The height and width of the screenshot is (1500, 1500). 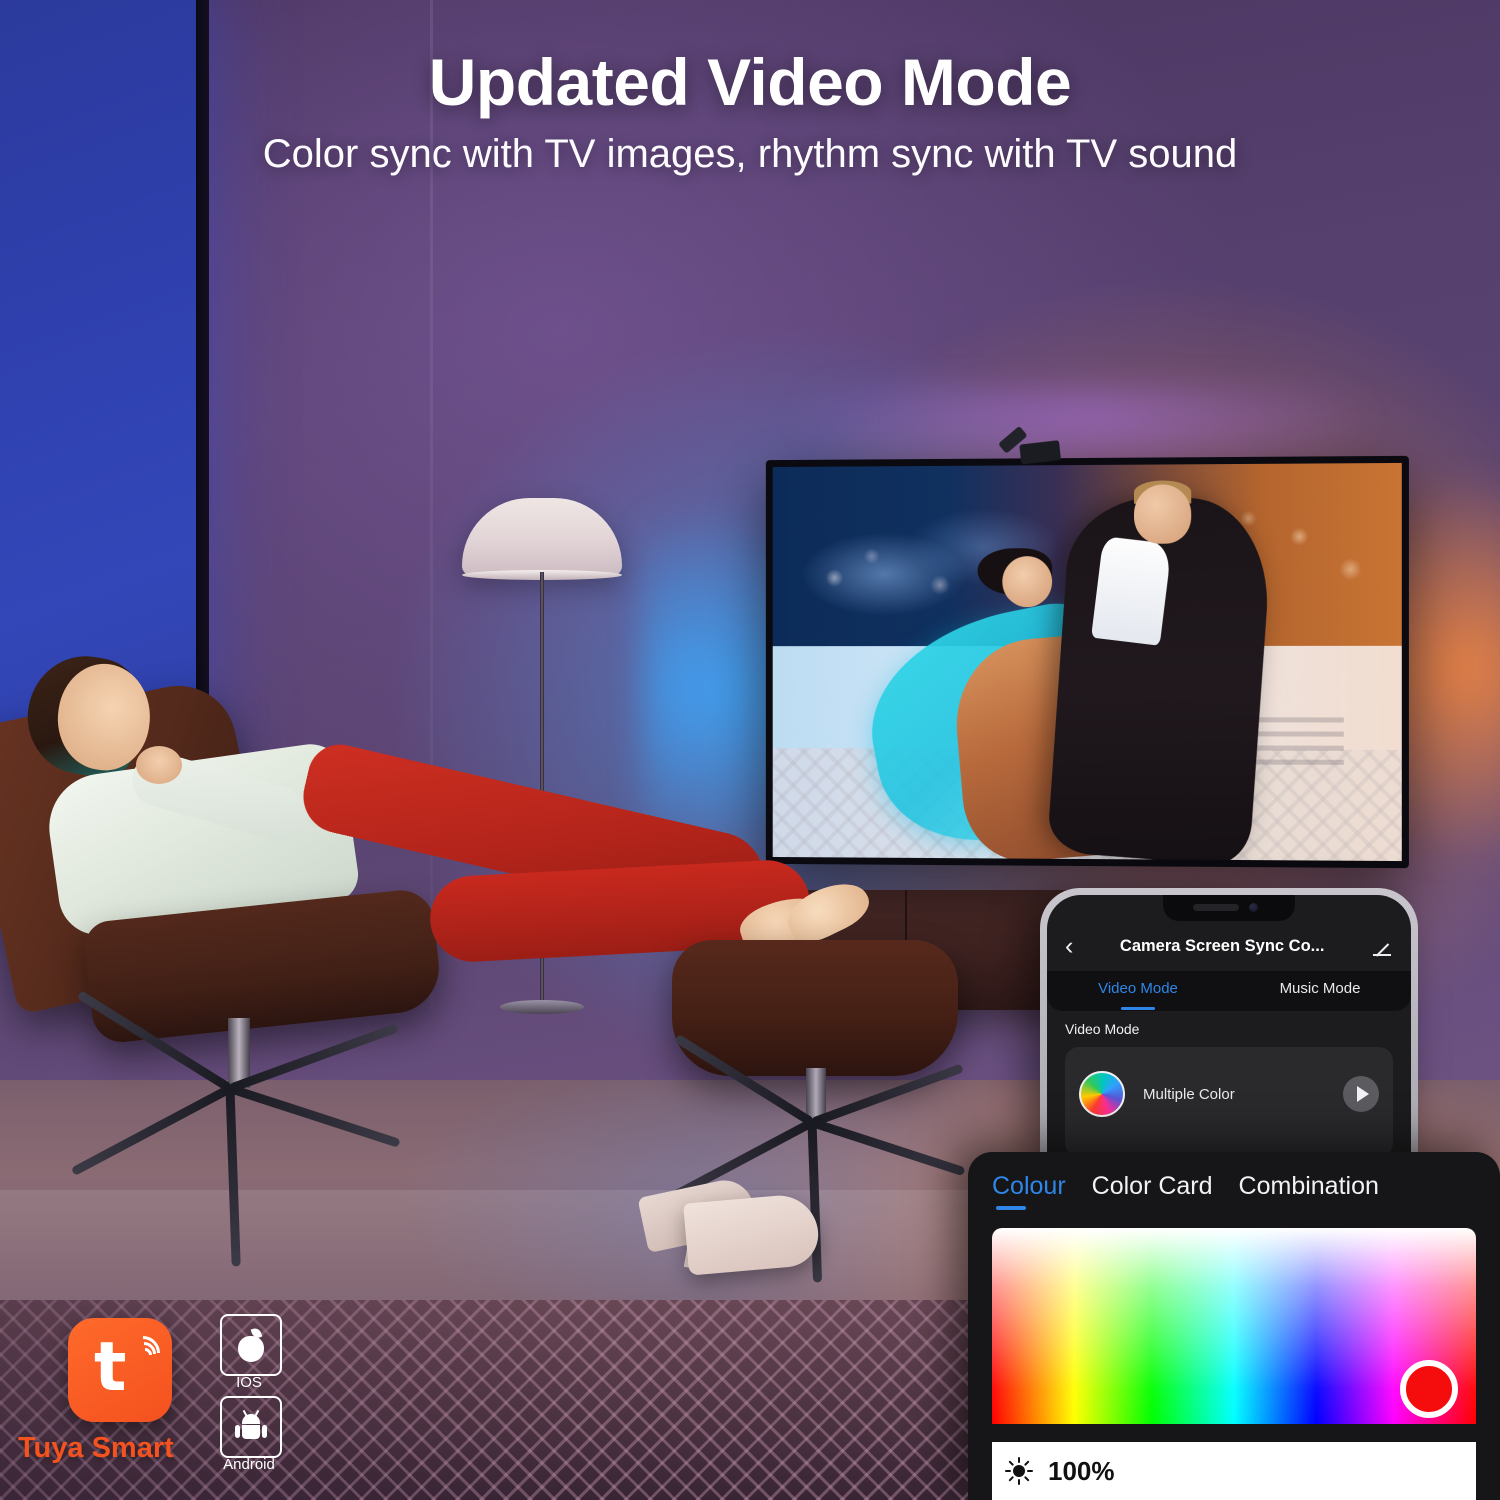 I want to click on tv-bezel, so click(x=1087, y=654).